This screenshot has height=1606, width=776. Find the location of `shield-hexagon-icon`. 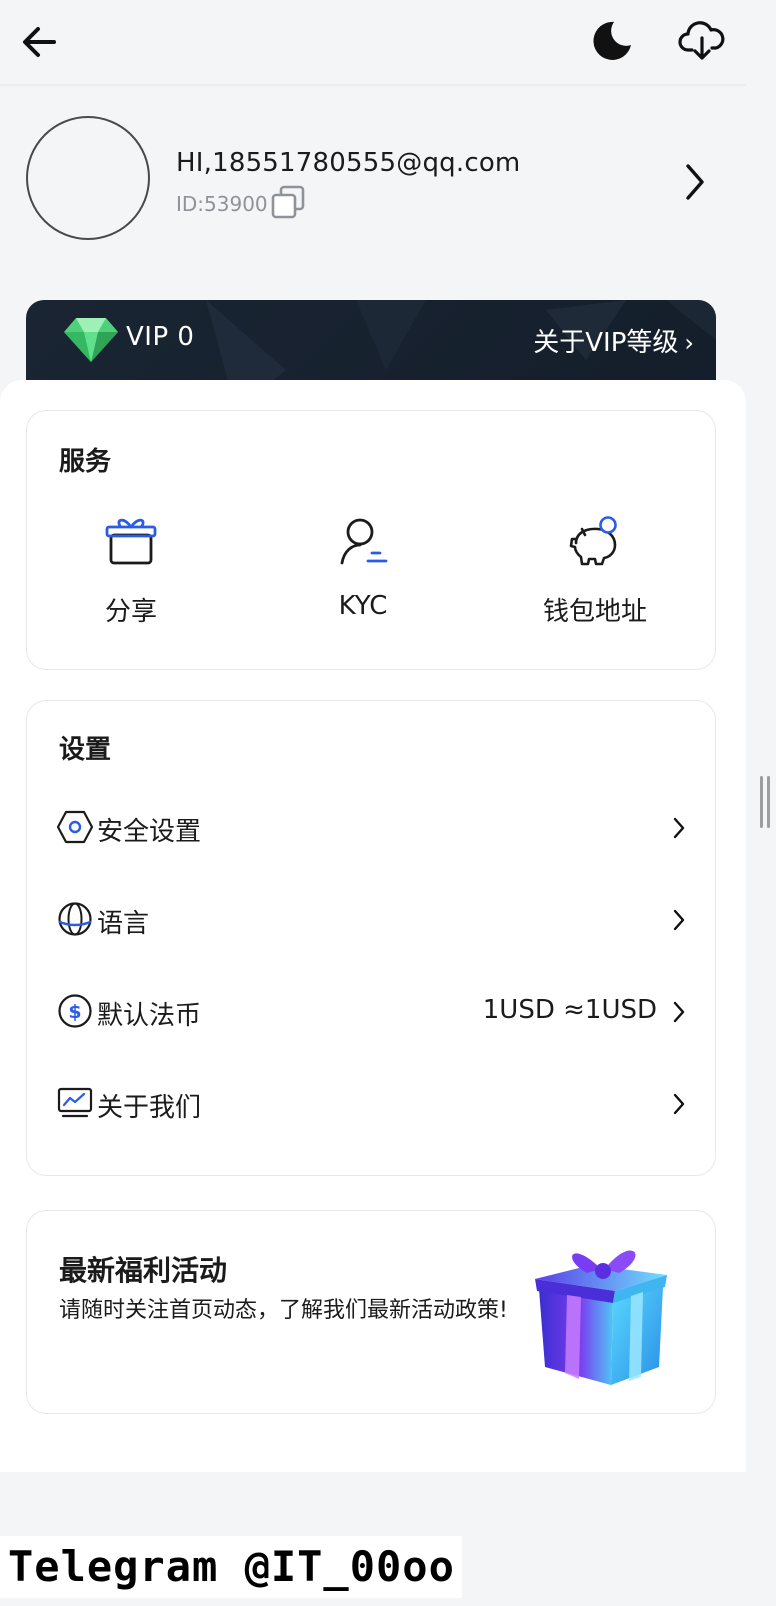

shield-hexagon-icon is located at coordinates (75, 827).